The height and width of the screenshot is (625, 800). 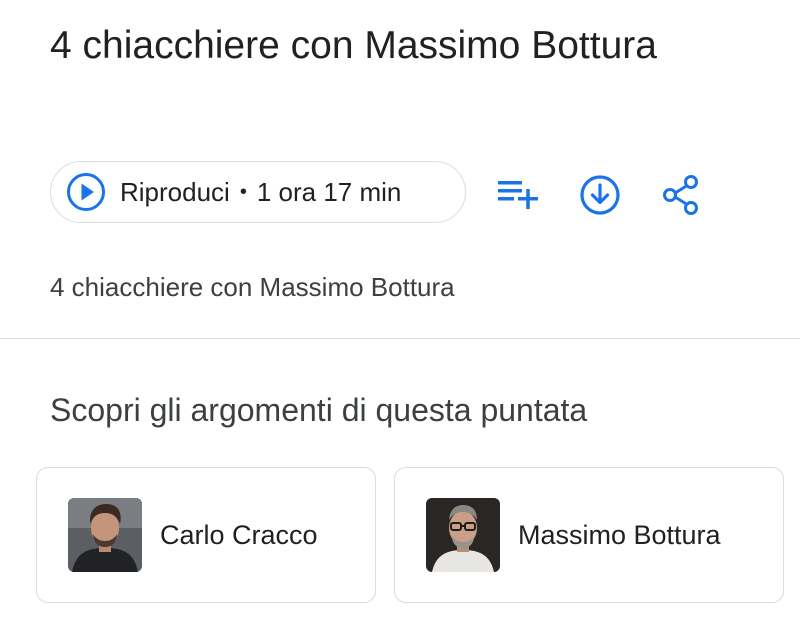 I want to click on play-button: Riproduci • 1 ora 17 min, so click(x=258, y=192).